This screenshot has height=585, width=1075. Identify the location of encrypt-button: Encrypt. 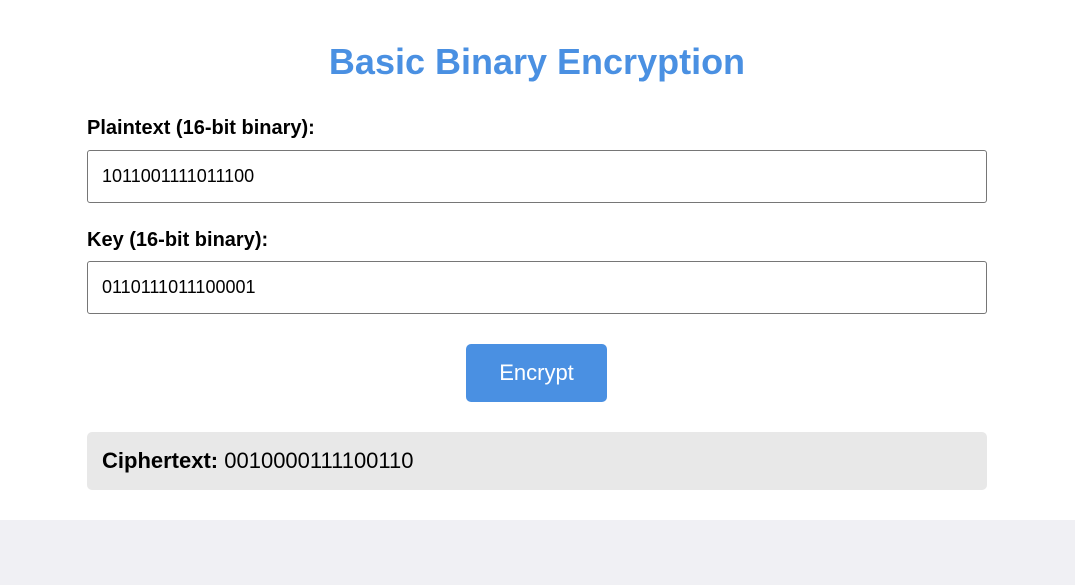
(536, 373).